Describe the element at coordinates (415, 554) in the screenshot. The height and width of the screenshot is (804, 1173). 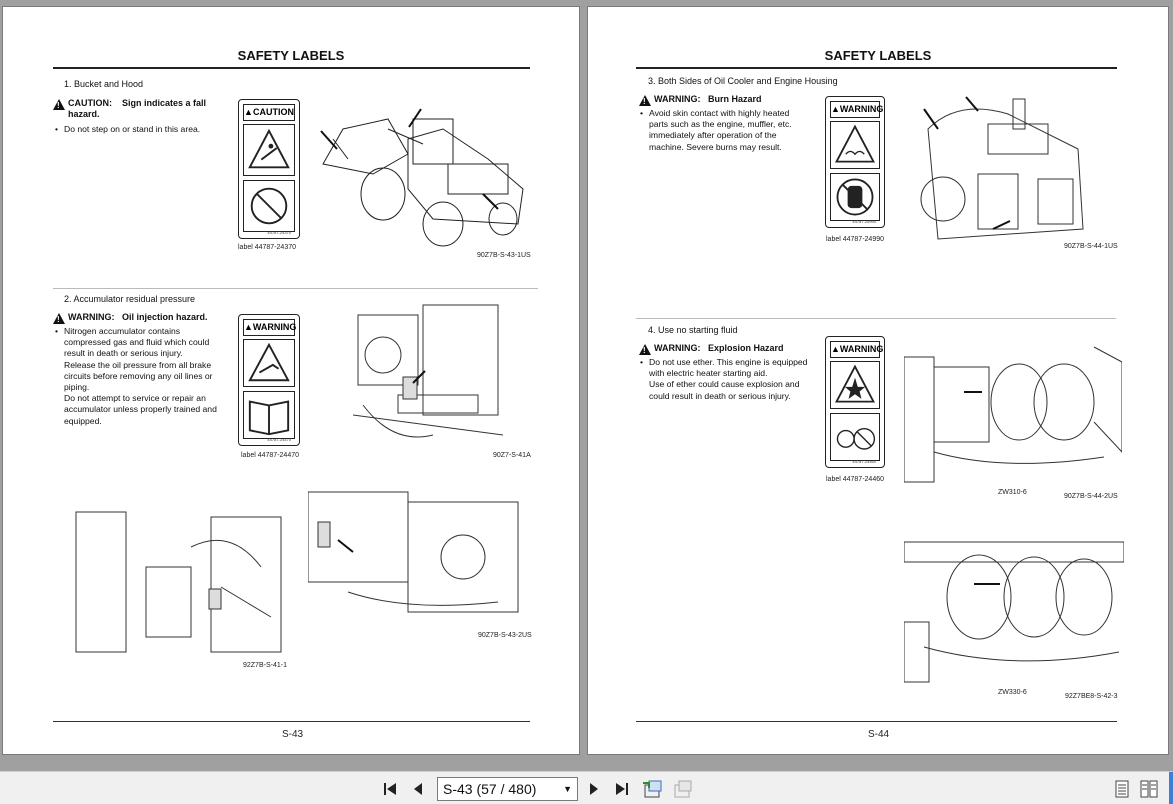
I see `filter-illustration` at that location.